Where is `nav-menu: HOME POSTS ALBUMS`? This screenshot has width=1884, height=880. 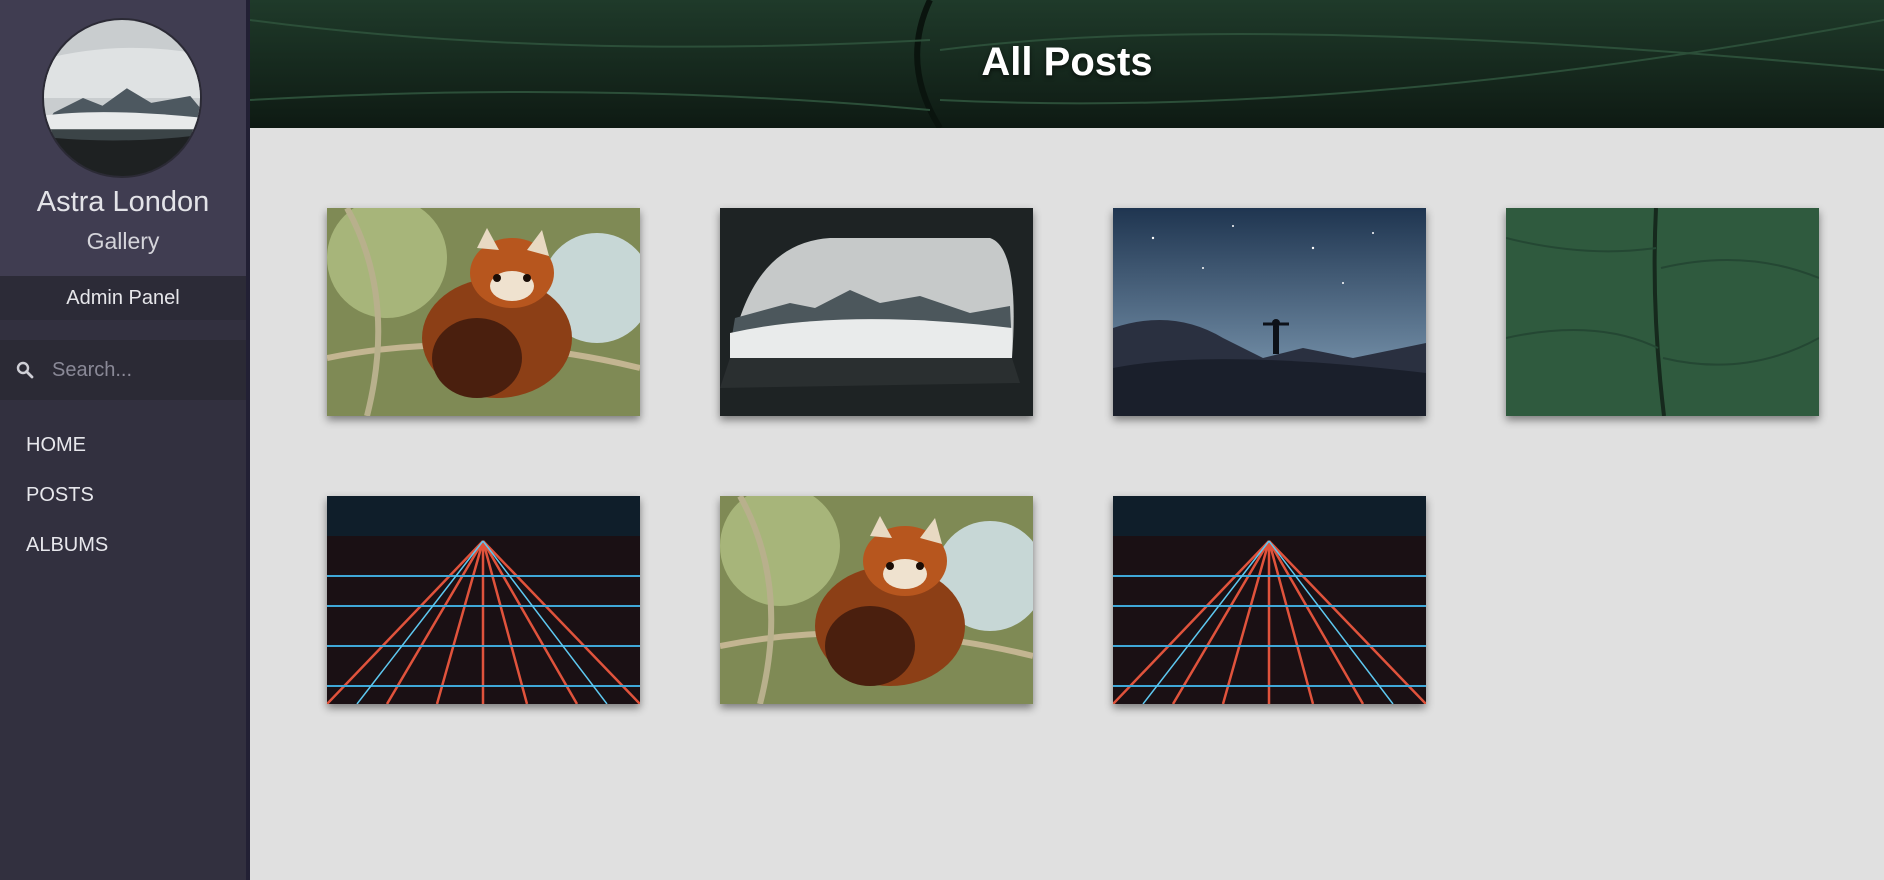
nav-menu: HOME POSTS ALBUMS is located at coordinates (67, 503).